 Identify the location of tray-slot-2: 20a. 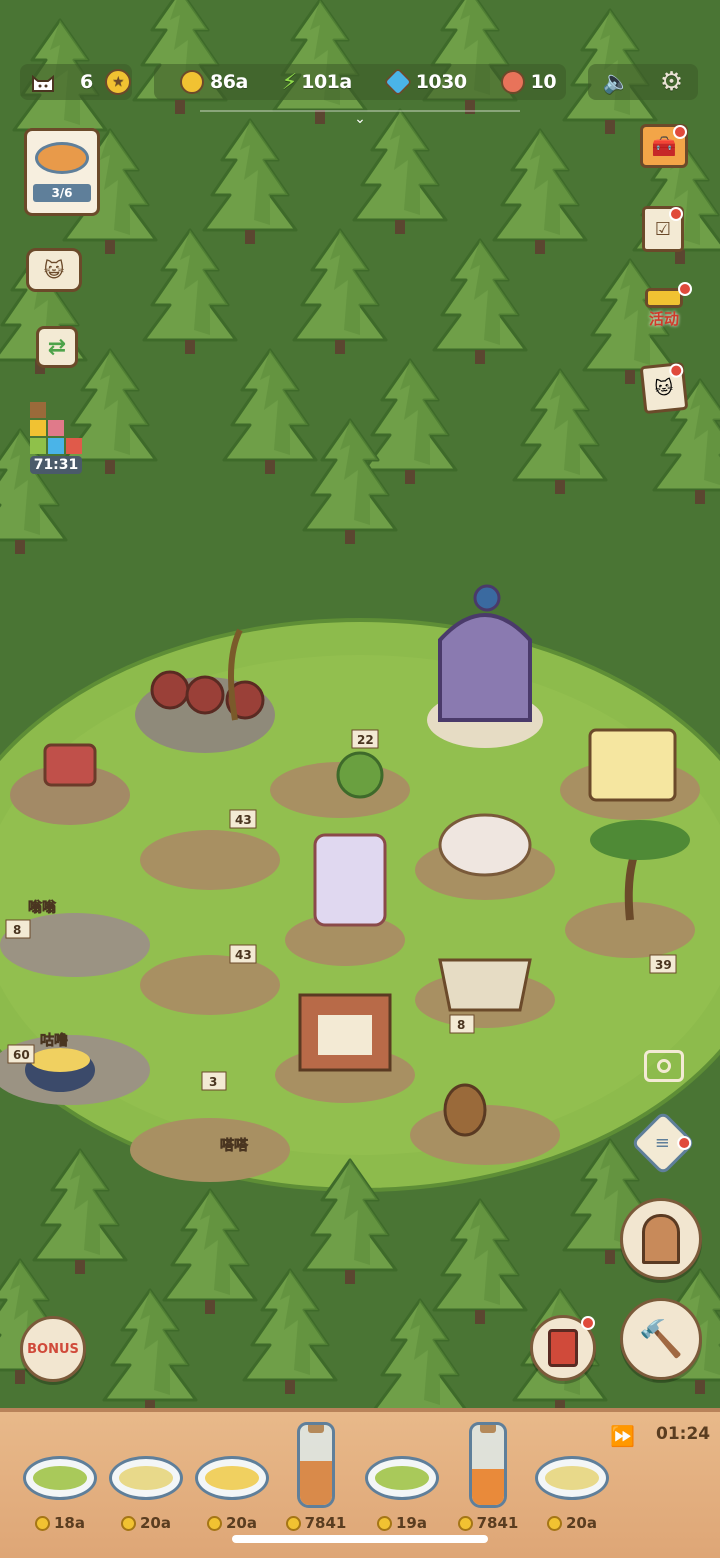
(146, 1492).